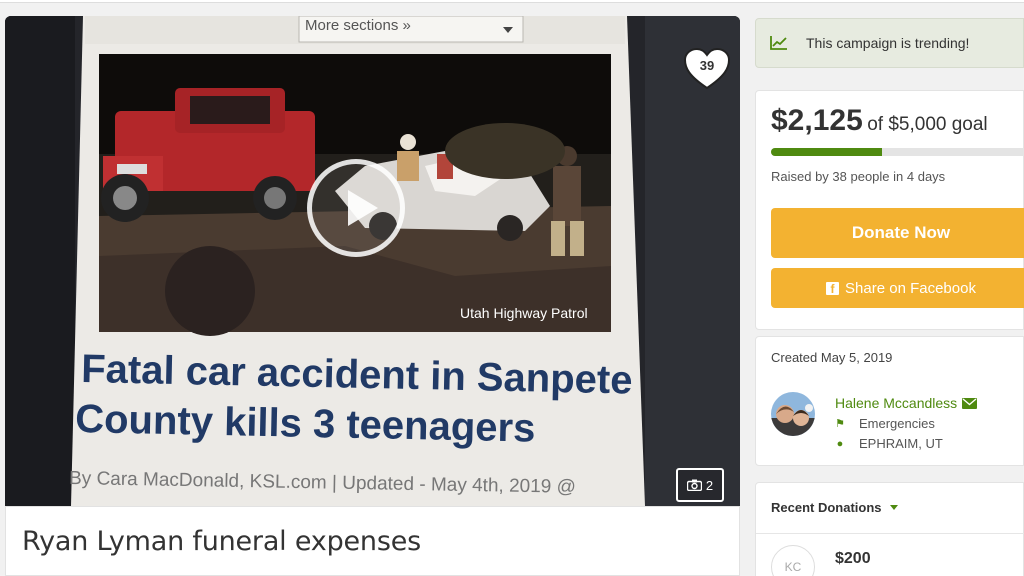 The height and width of the screenshot is (576, 1024). I want to click on donate-now-button: Donate Now, so click(897, 233).